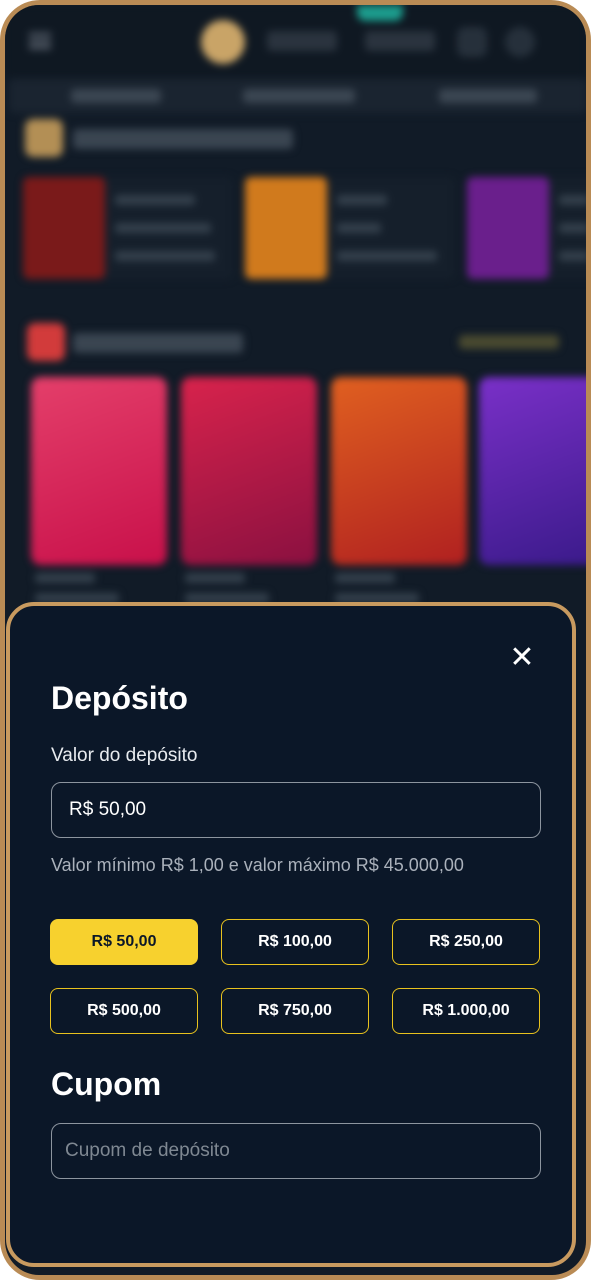  Describe the element at coordinates (296, 810) in the screenshot. I see `amount-input` at that location.